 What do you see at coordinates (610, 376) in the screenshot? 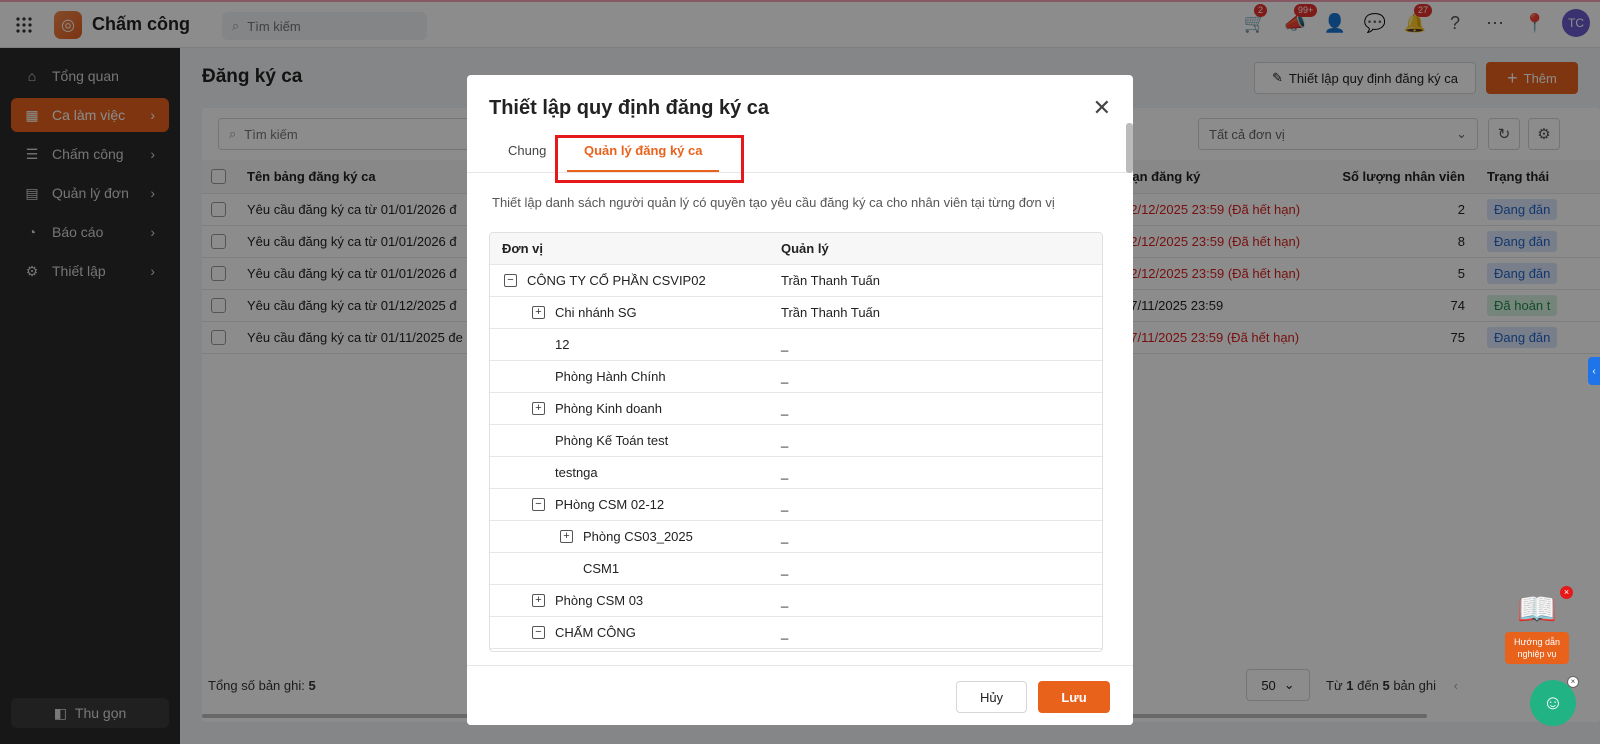
I see `tree-unit-name: Phòng Hành Chính` at bounding box center [610, 376].